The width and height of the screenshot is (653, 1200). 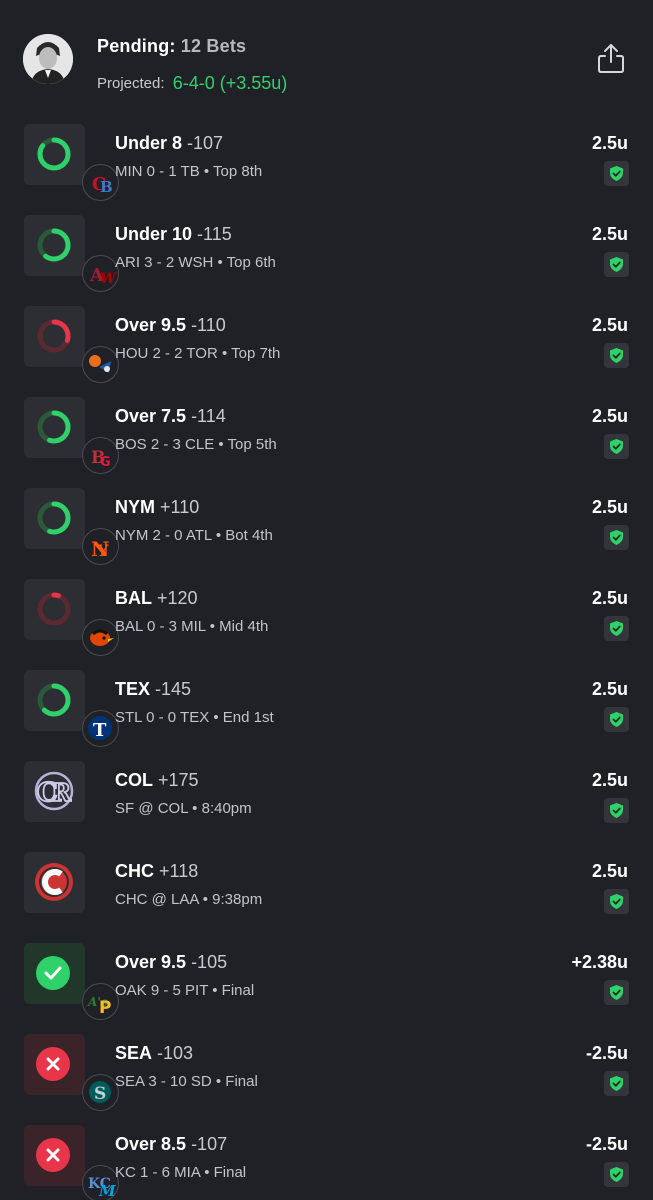 I want to click on game-score: NYM 2 - 0 ATL • Bot 4th, so click(x=194, y=535).